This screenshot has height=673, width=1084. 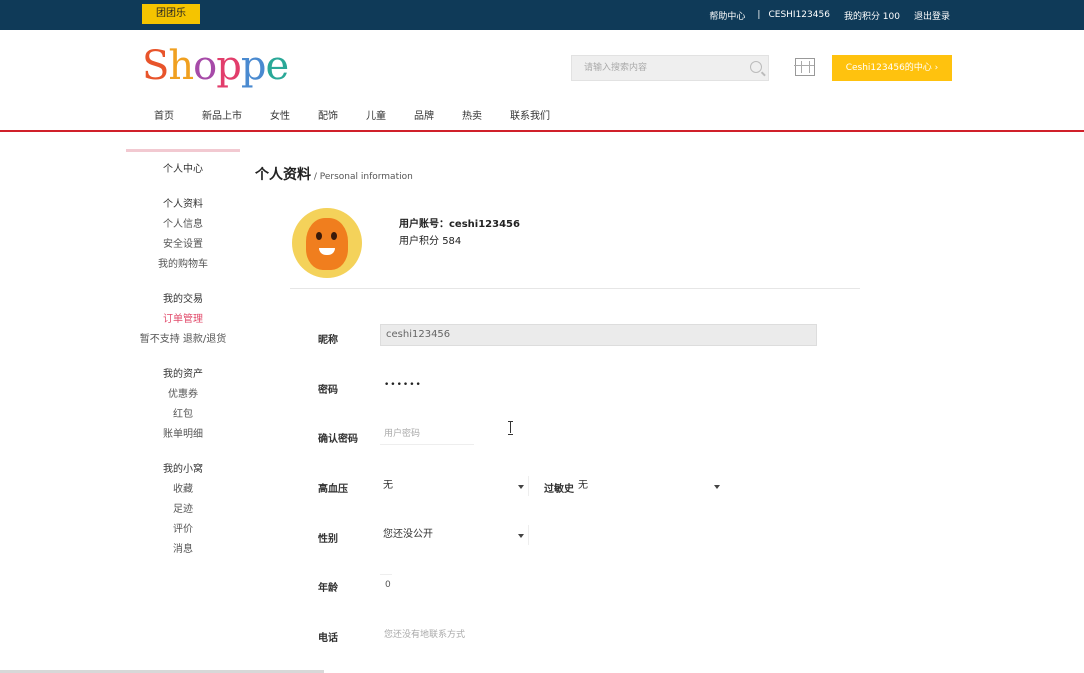 I want to click on sidebar-item-favorites: 收藏, so click(x=183, y=490).